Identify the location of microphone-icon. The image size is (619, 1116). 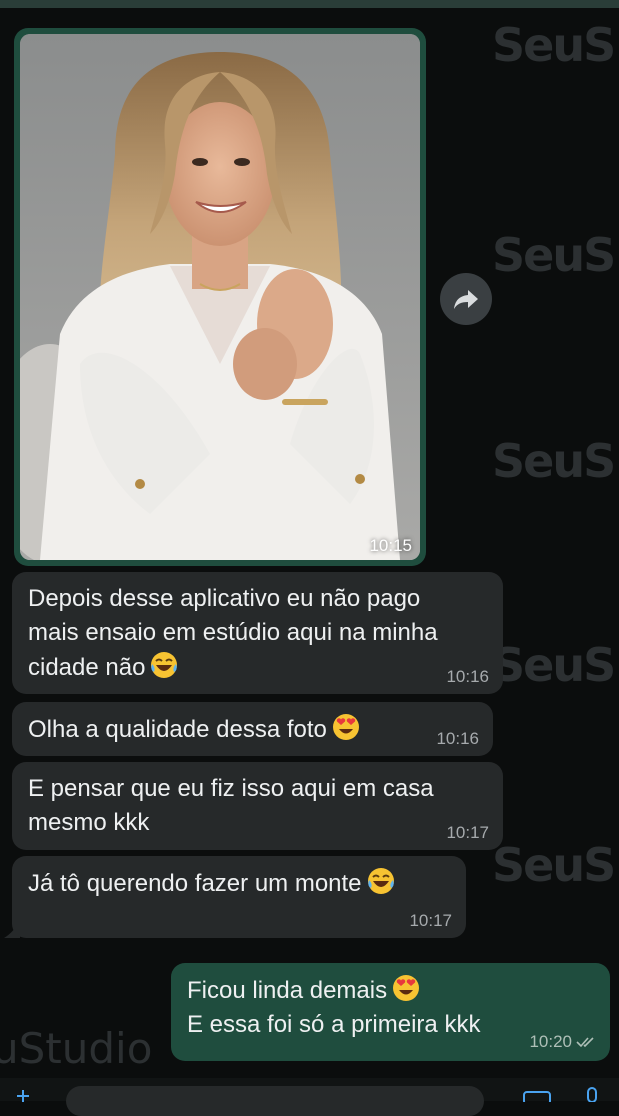
(592, 1094).